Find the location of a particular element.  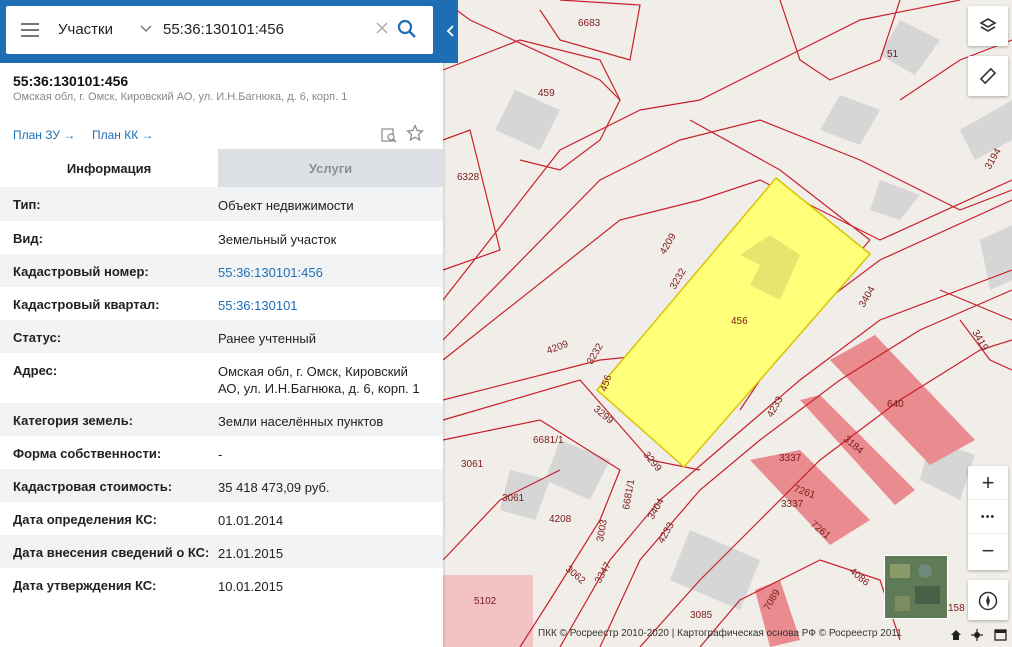

table-row: Форма собственности: - is located at coordinates (221, 452).